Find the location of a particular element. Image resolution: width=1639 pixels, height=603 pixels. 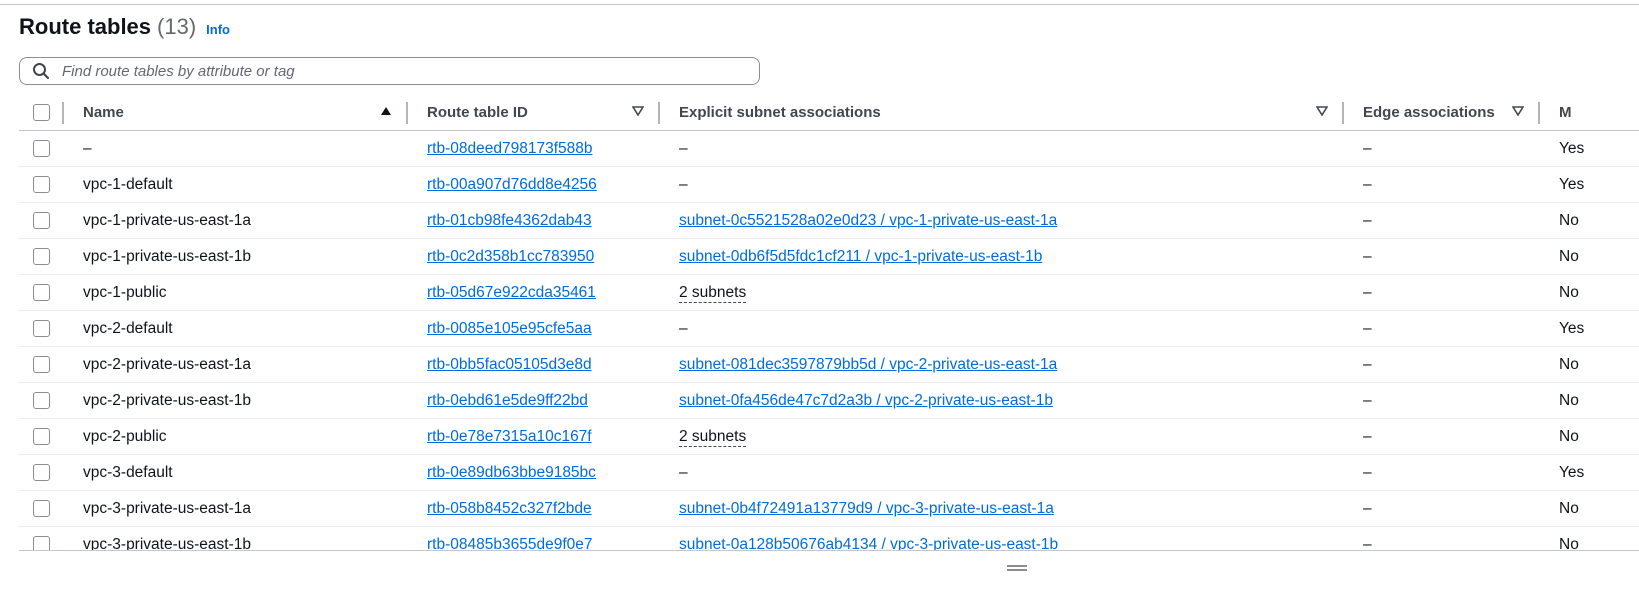

column-header-main: M is located at coordinates (1589, 112).